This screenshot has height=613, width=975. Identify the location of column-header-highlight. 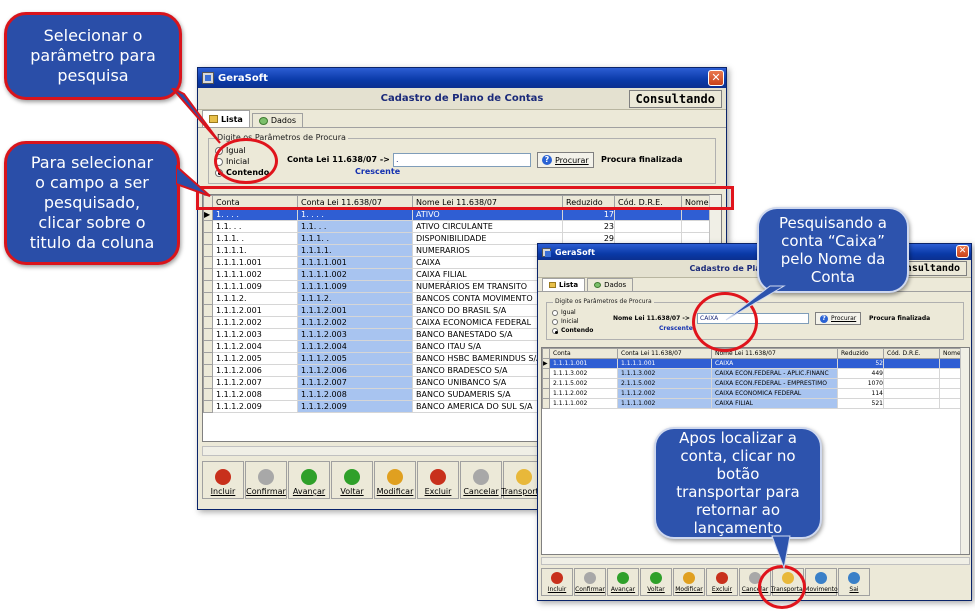
(465, 198).